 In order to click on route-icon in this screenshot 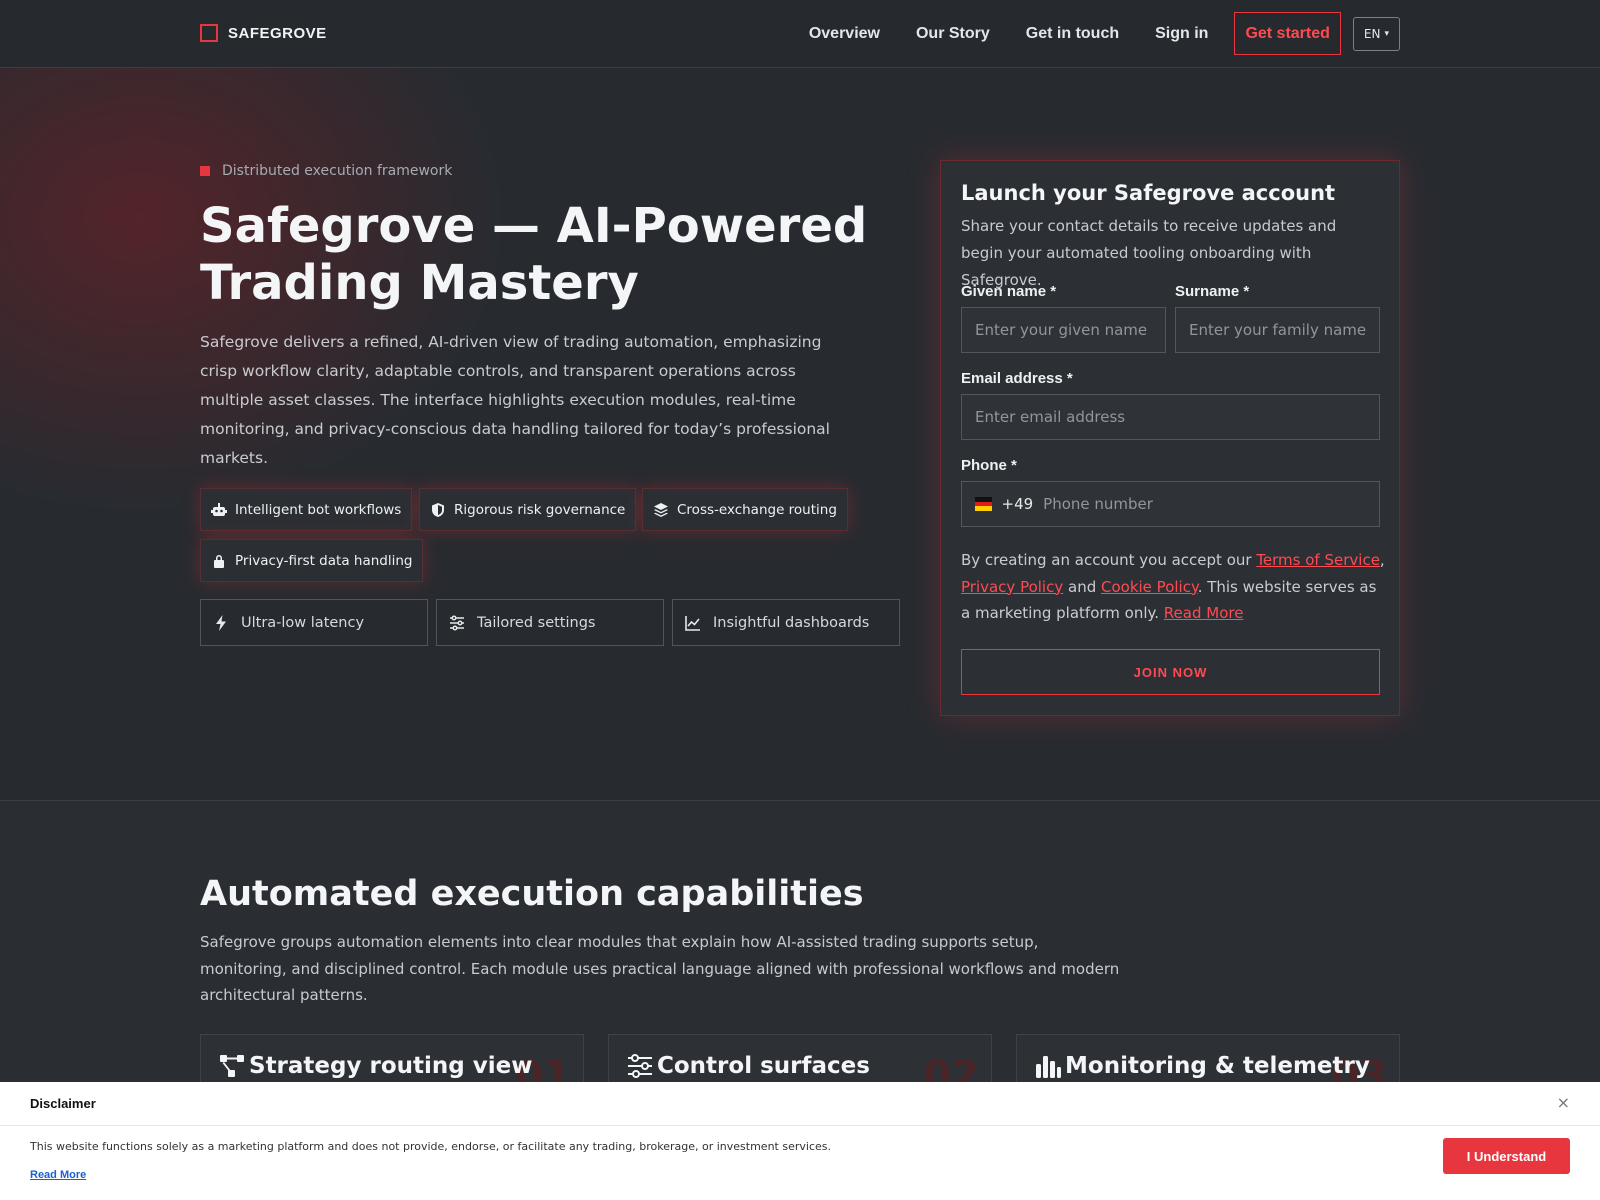, I will do `click(232, 1066)`.